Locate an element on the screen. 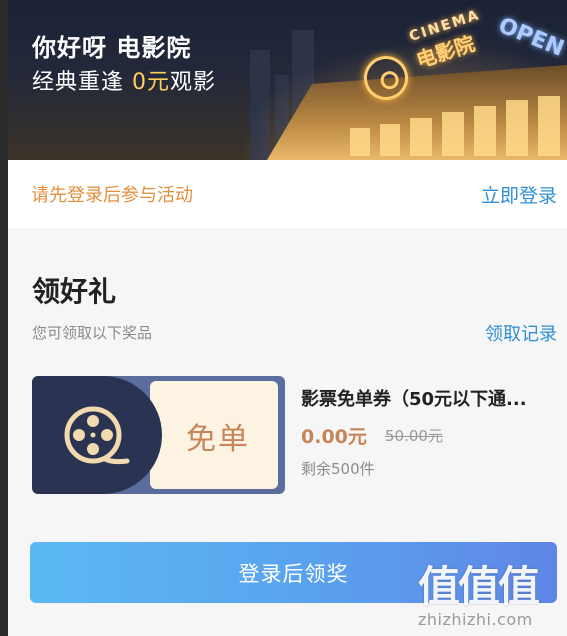 This screenshot has height=636, width=567. claim-record-link: 领取记录 is located at coordinates (521, 333).